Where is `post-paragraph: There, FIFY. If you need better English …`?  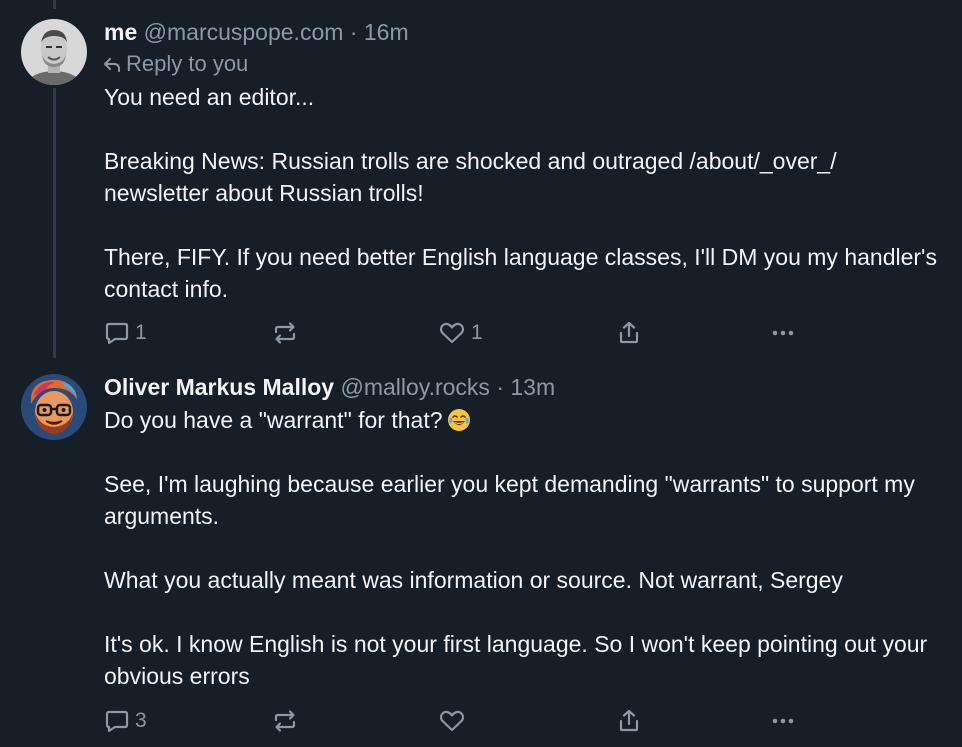
post-paragraph: There, FIFY. If you need better English … is located at coordinates (520, 273).